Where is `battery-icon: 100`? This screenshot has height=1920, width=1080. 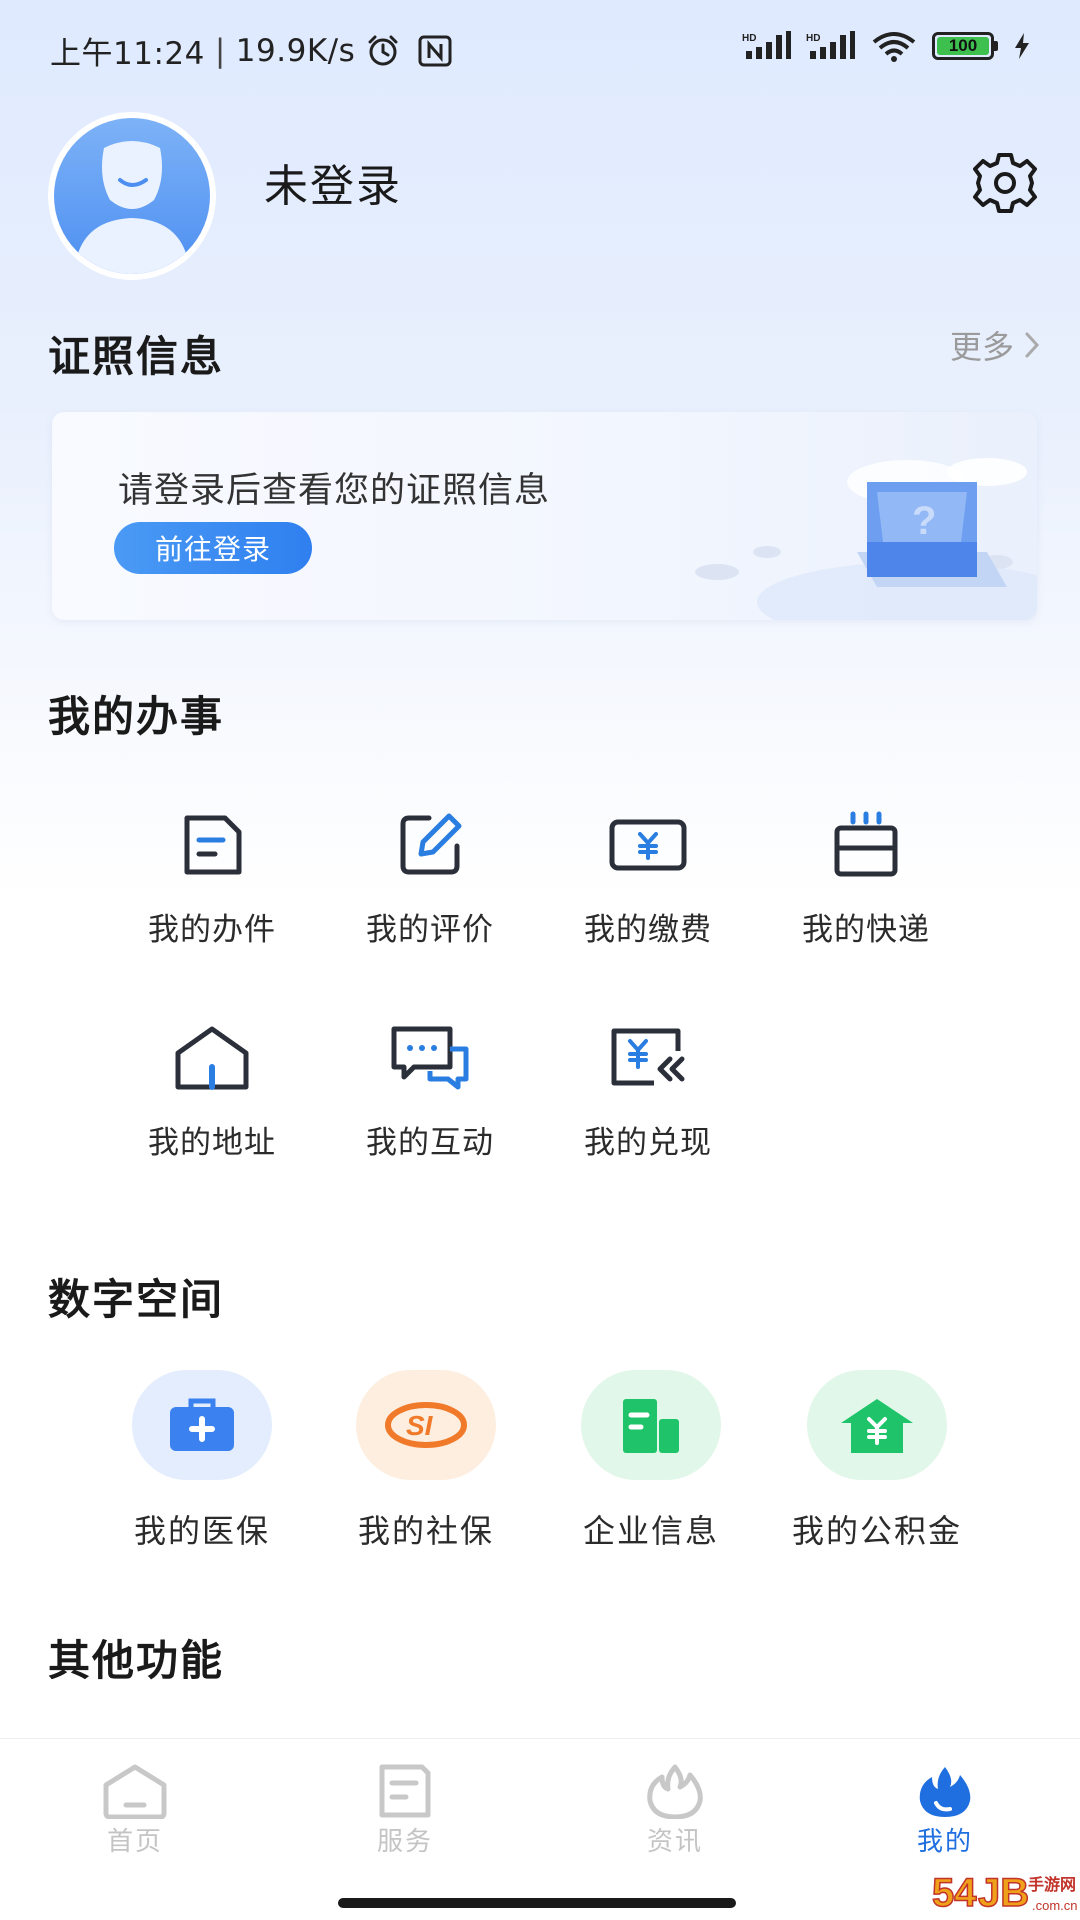
battery-icon: 100 is located at coordinates (965, 46).